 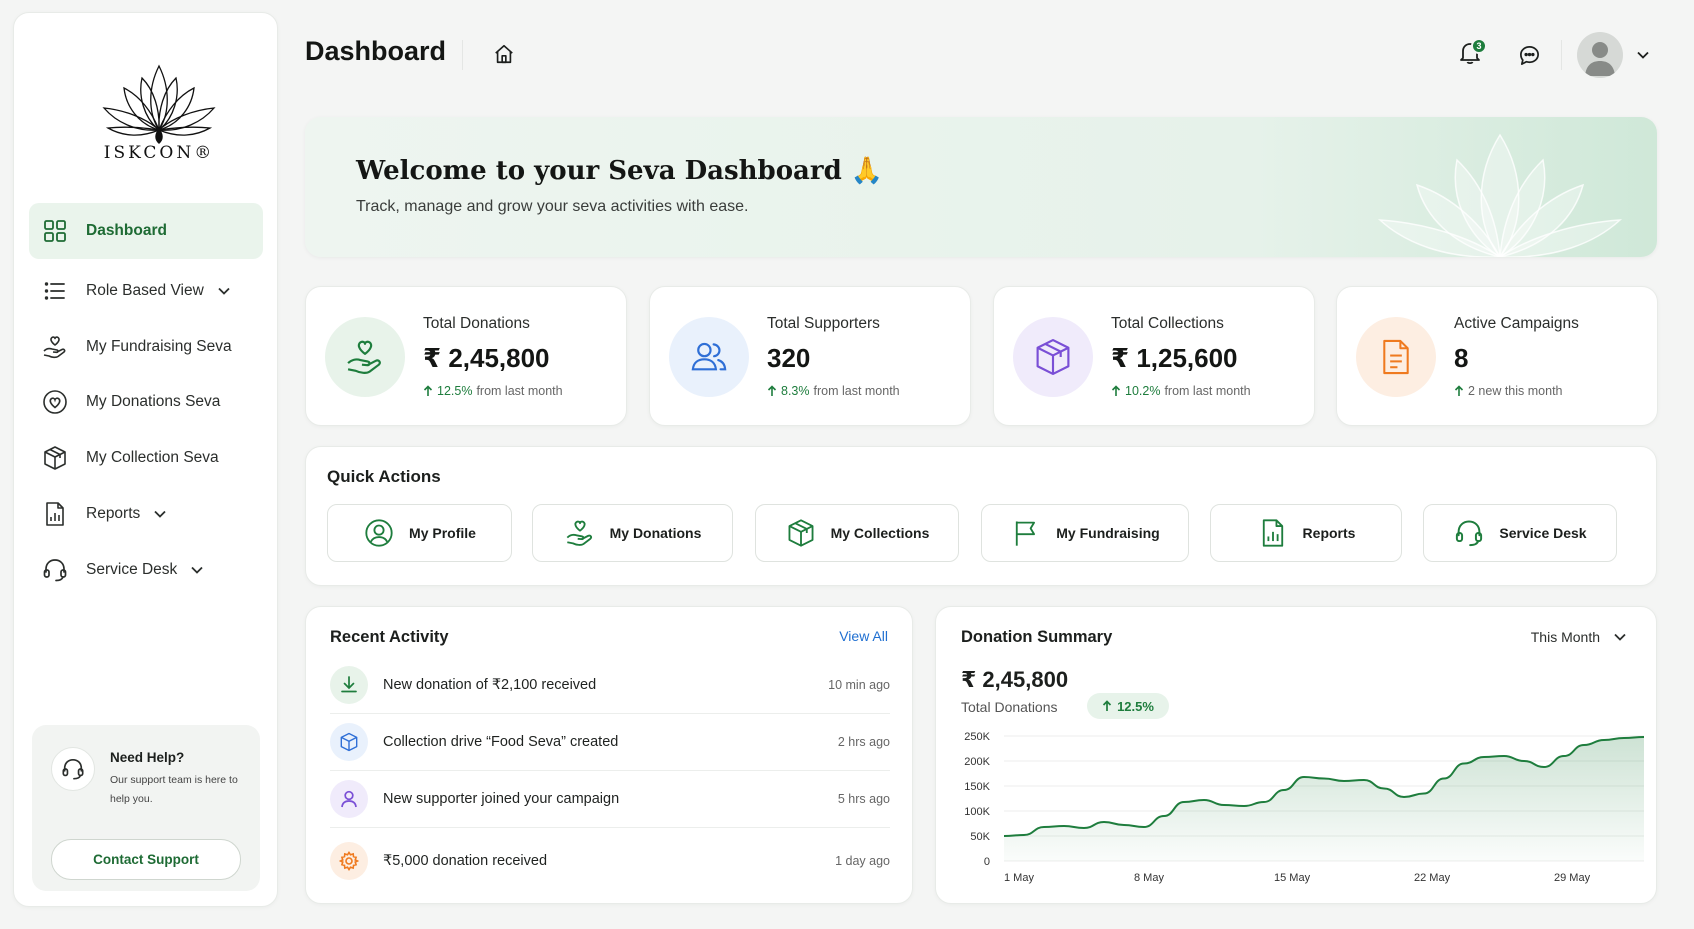 What do you see at coordinates (455, 391) in the screenshot?
I see `stat-delta-pct: 12.5%` at bounding box center [455, 391].